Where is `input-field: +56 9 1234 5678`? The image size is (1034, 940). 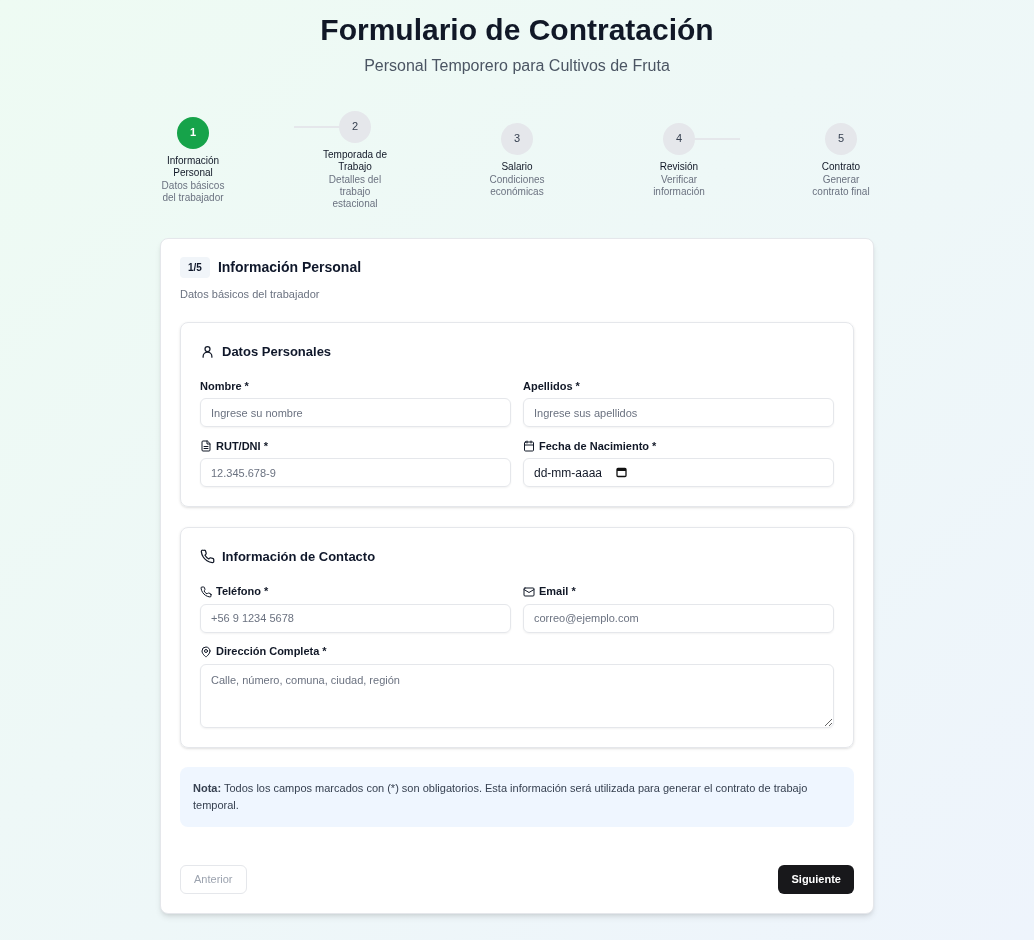
input-field: +56 9 1234 5678 is located at coordinates (355, 618).